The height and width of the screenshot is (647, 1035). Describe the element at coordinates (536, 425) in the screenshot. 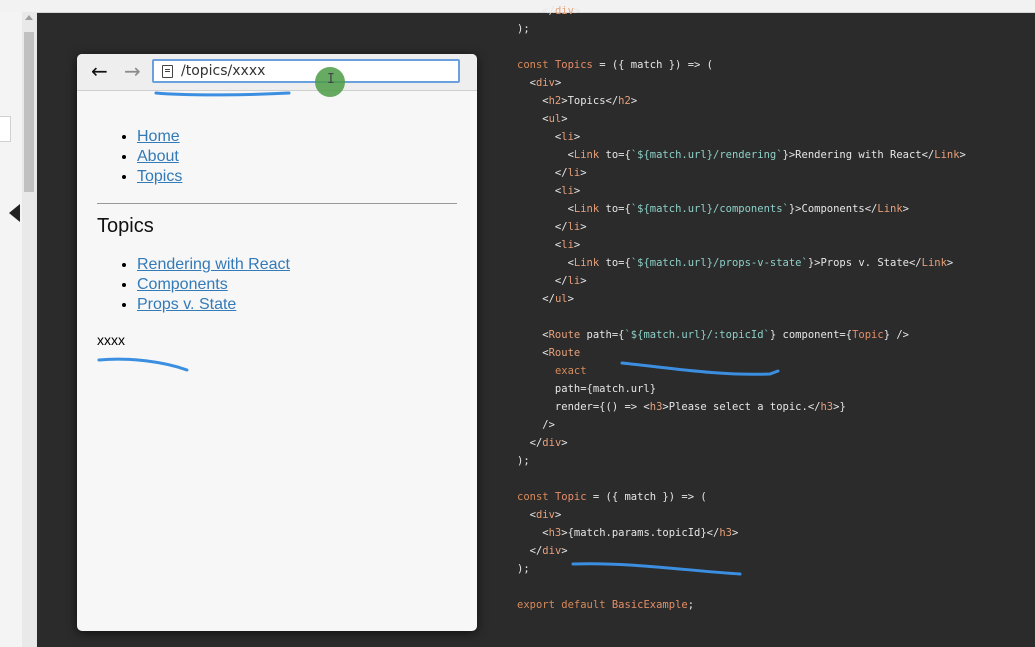

I see `code-line: />` at that location.